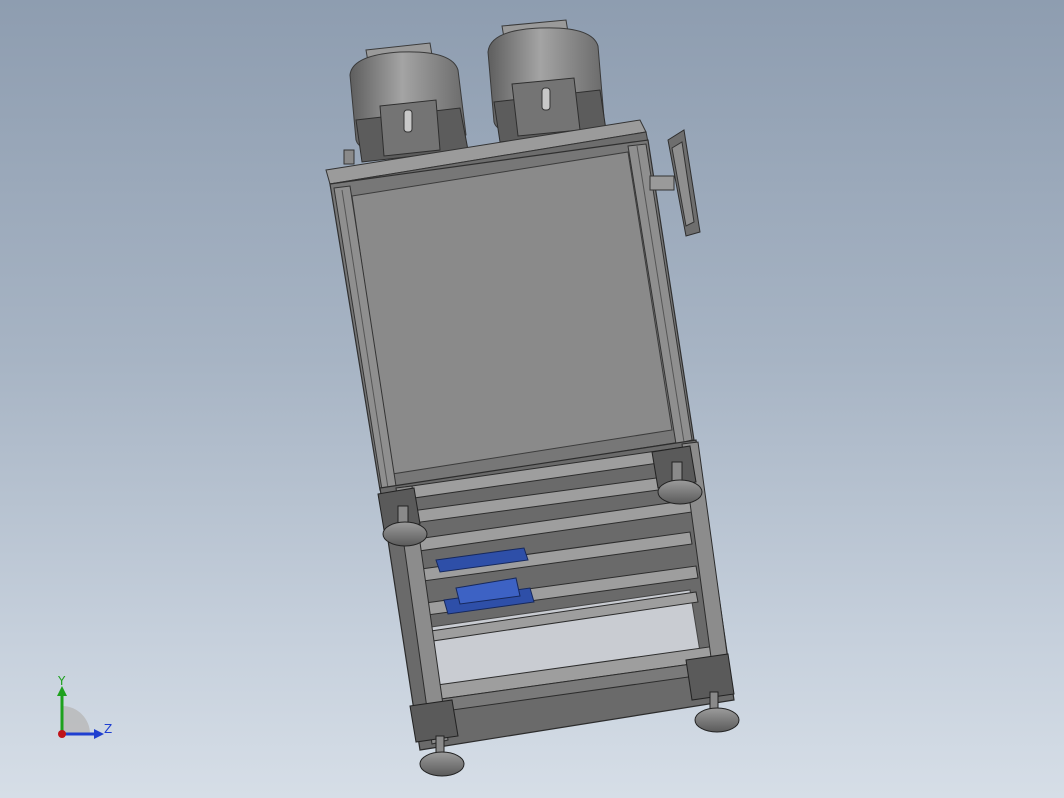 This screenshot has height=798, width=1064. What do you see at coordinates (62, 734) in the screenshot?
I see `x-axis-dot` at bounding box center [62, 734].